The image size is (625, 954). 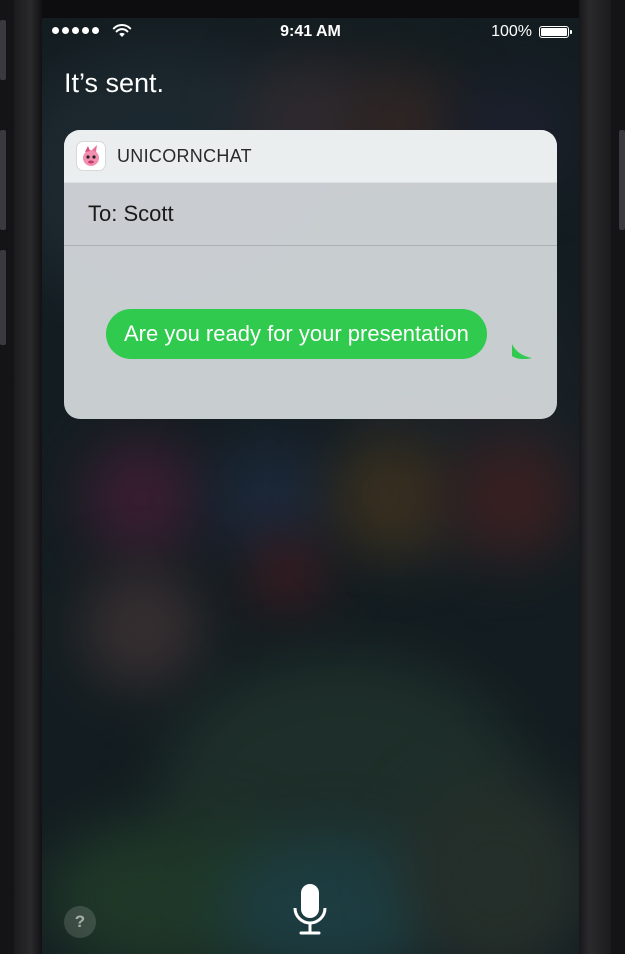 What do you see at coordinates (3, 50) in the screenshot?
I see `mute-switch` at bounding box center [3, 50].